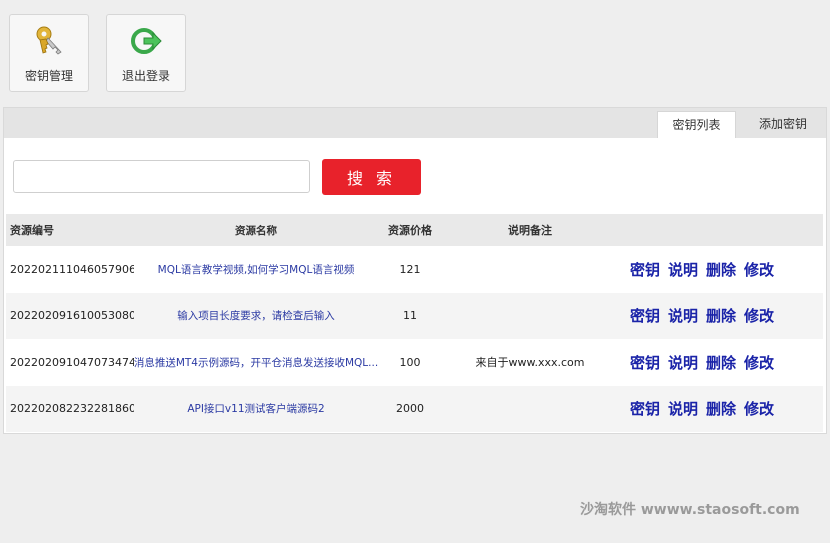 This screenshot has width=830, height=543. What do you see at coordinates (146, 41) in the screenshot?
I see `logout-icon` at bounding box center [146, 41].